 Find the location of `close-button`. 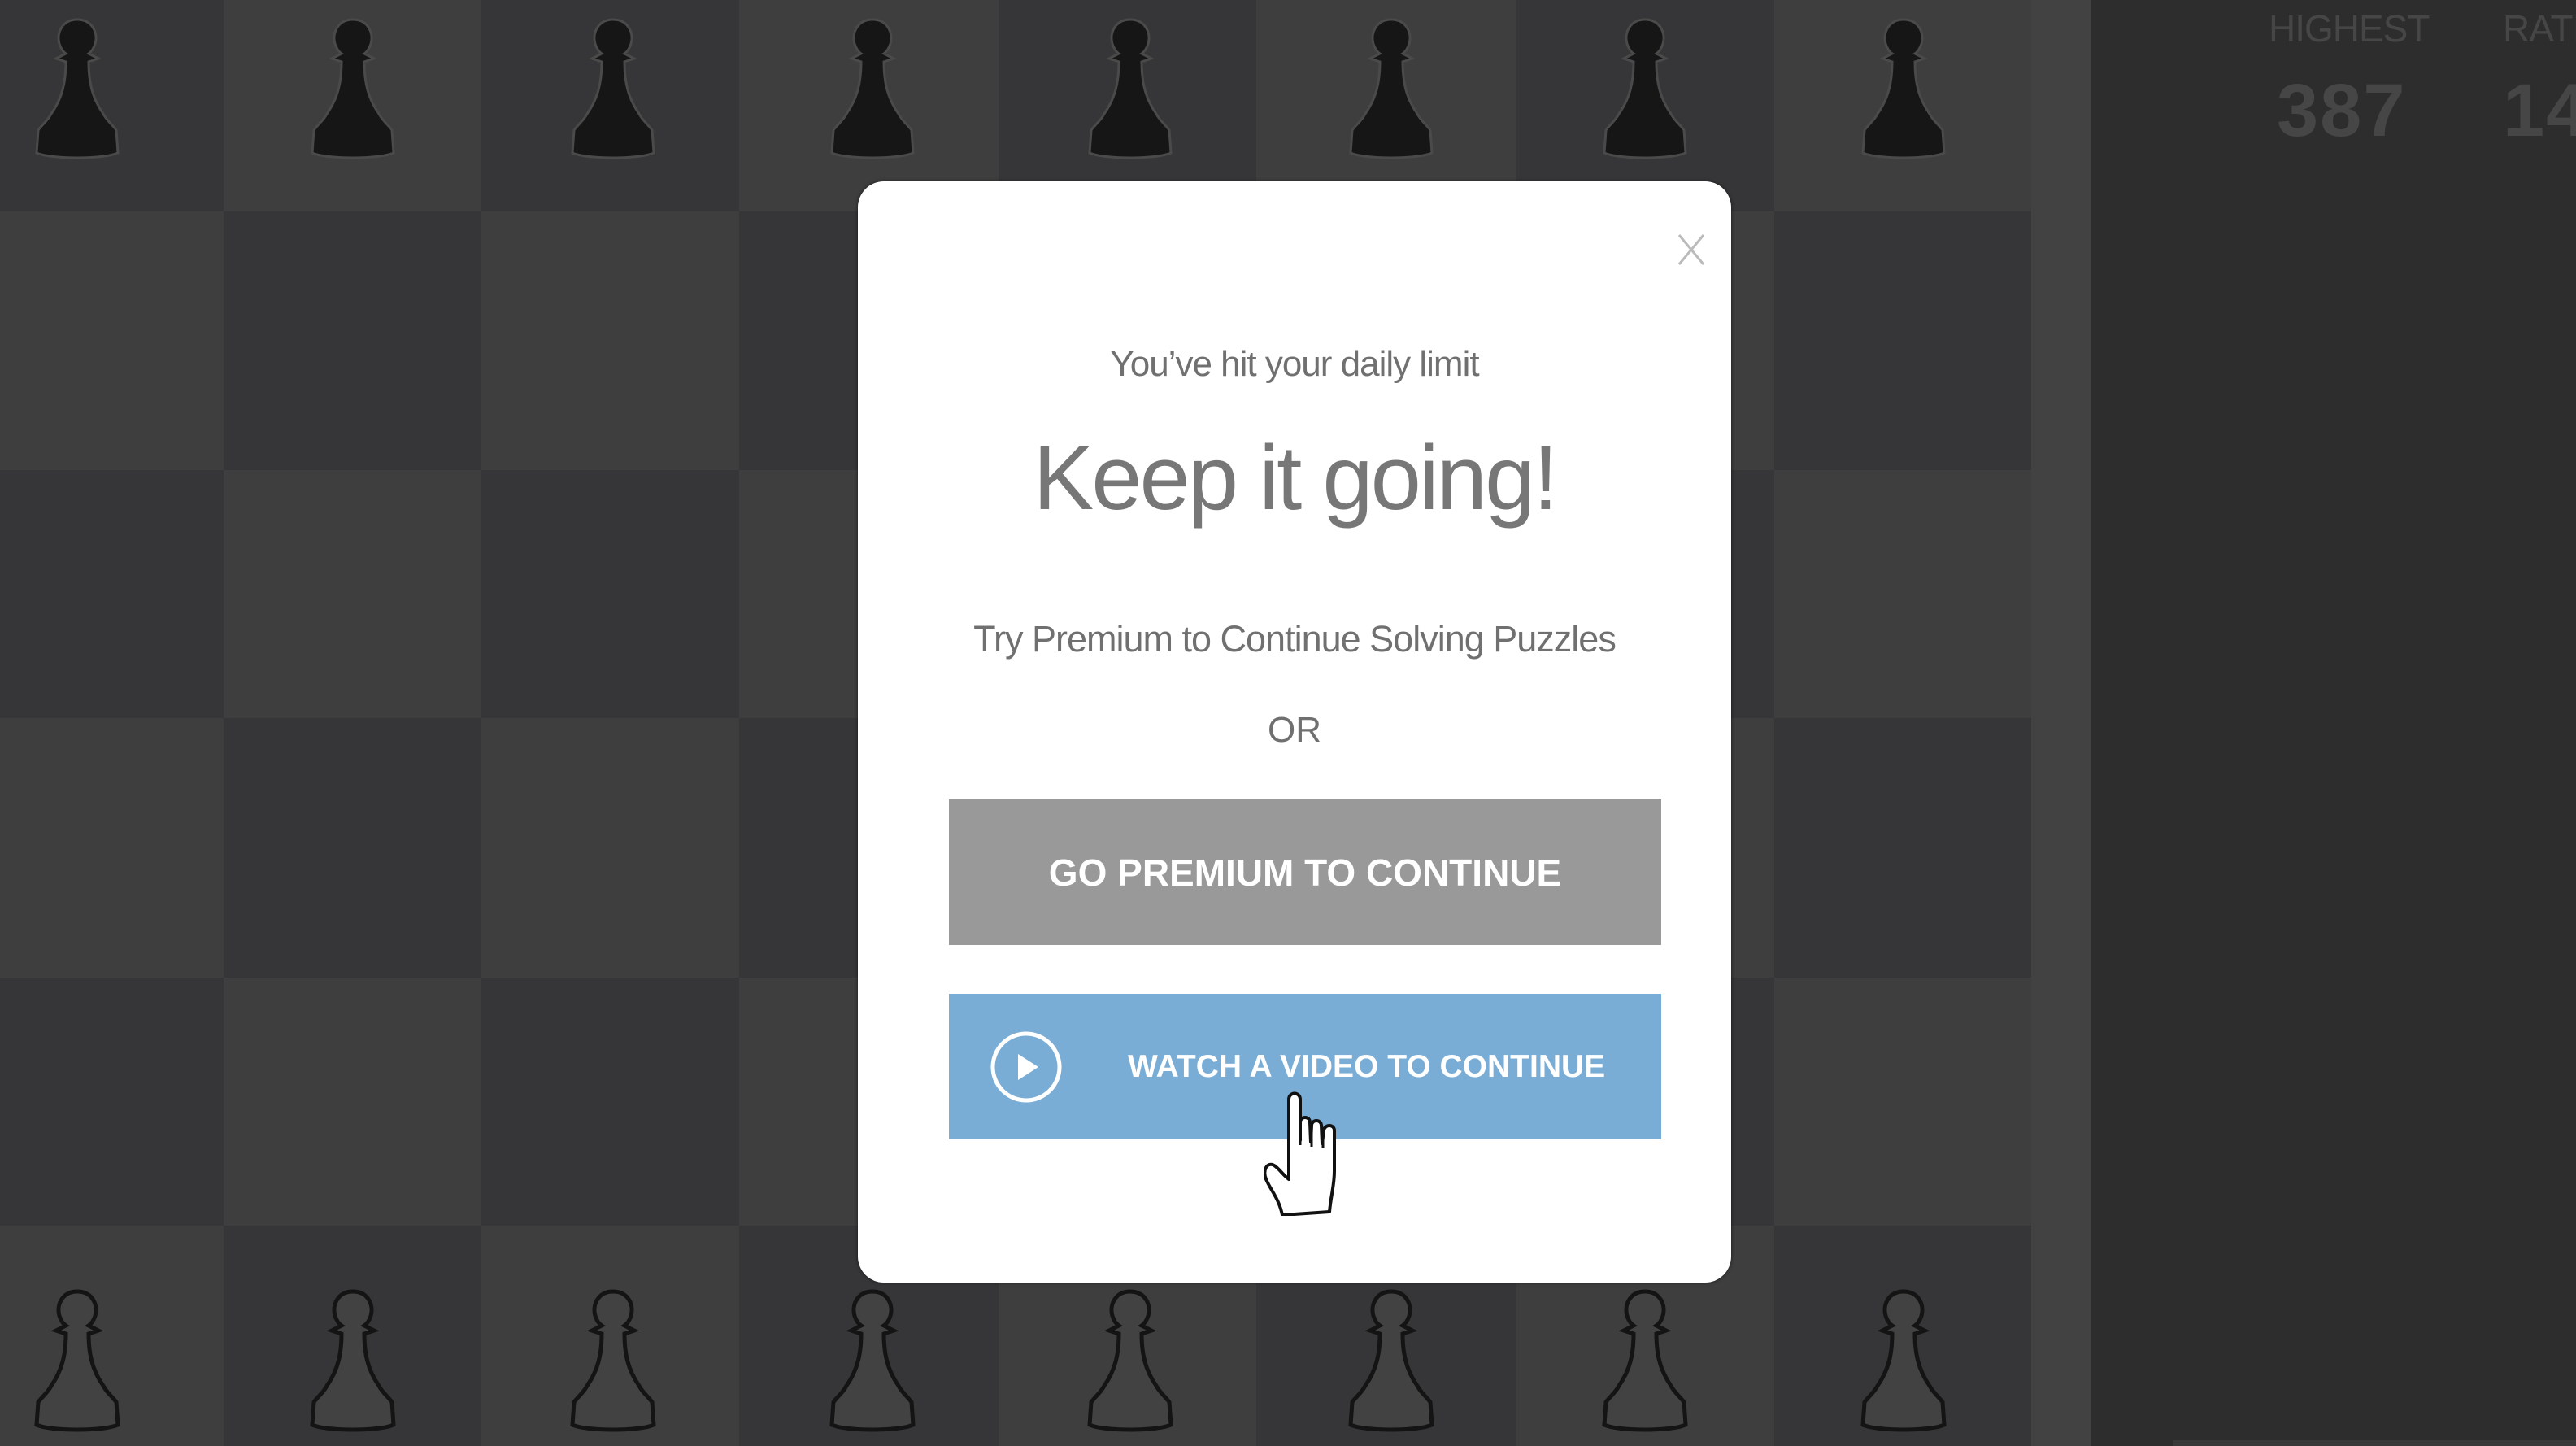

close-button is located at coordinates (1691, 250).